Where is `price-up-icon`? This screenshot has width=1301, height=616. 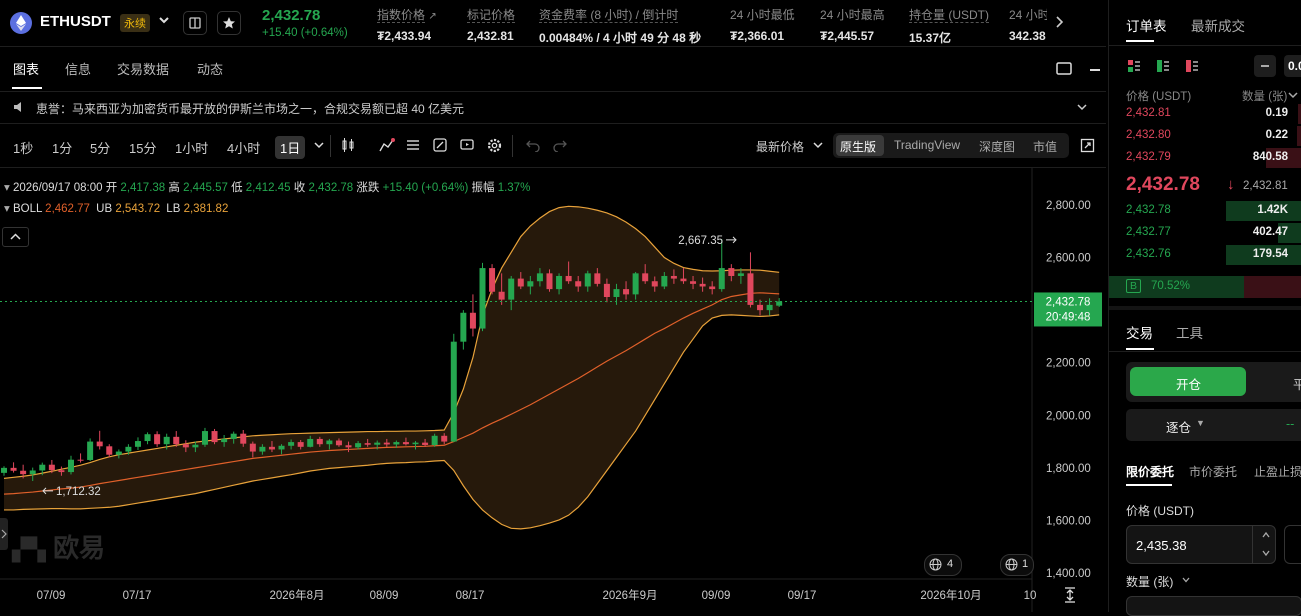
price-up-icon is located at coordinates (1266, 536).